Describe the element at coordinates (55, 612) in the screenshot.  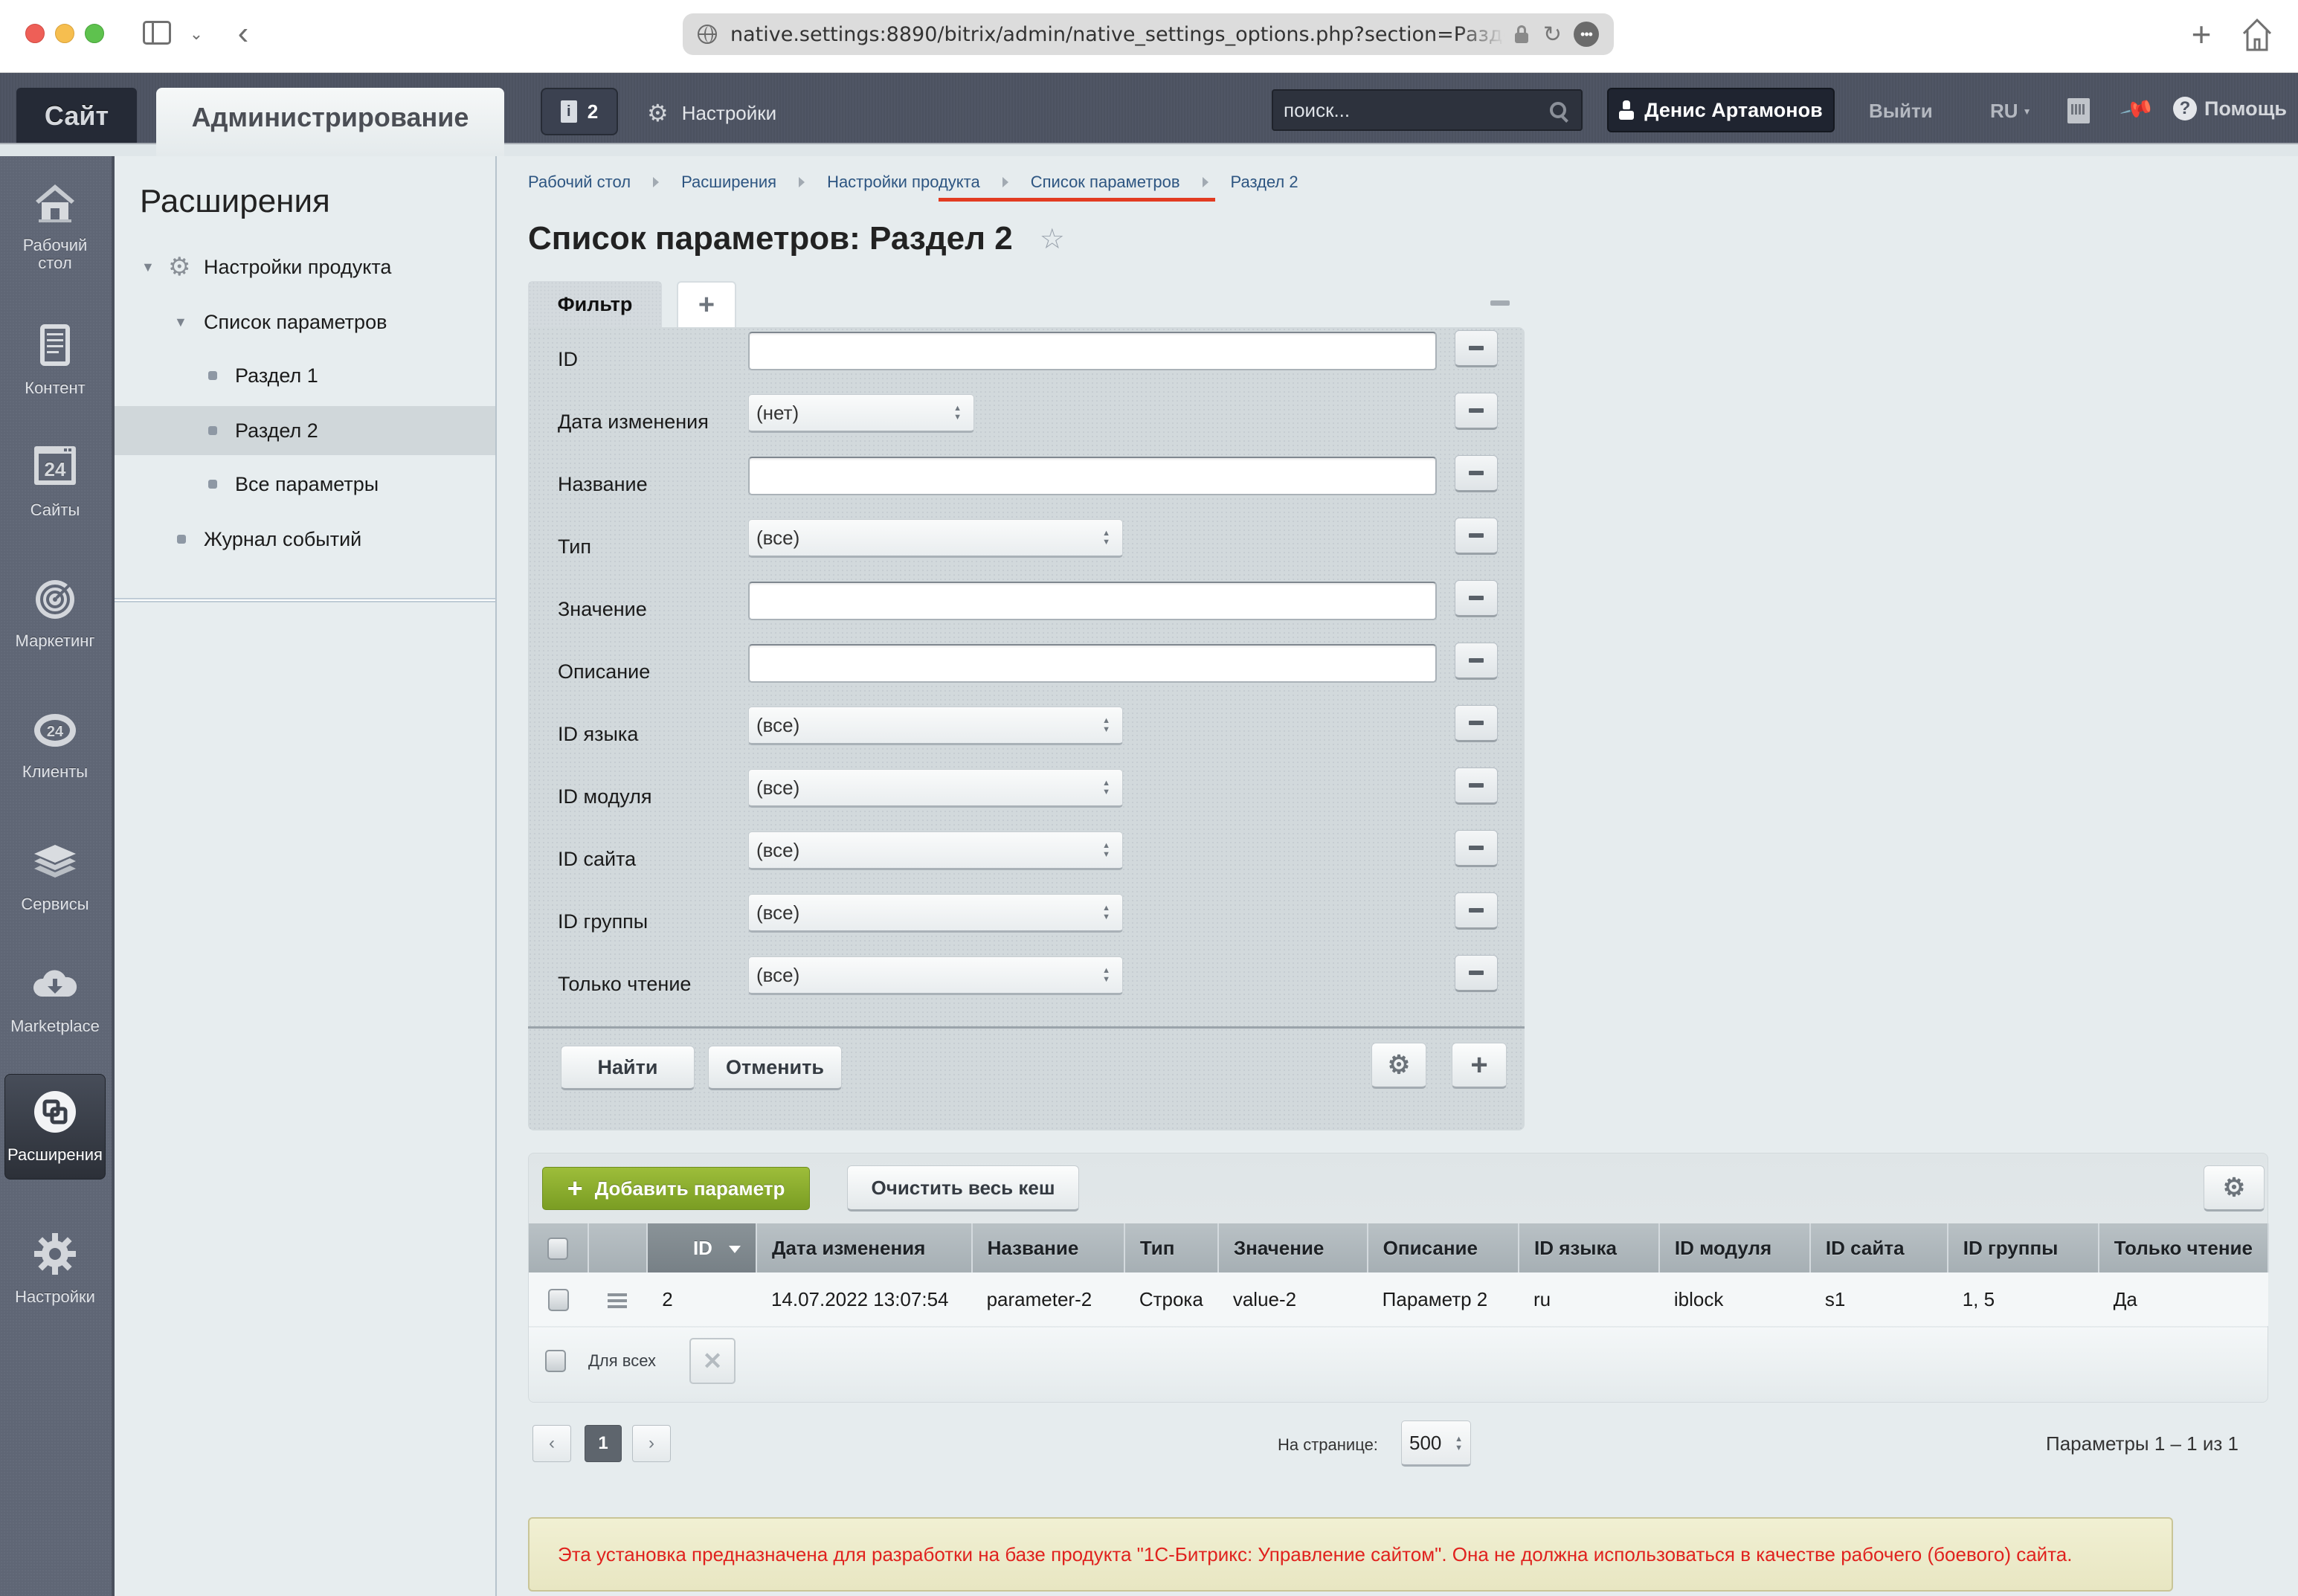
I see `rail-item-marketing: Маркетинг` at that location.